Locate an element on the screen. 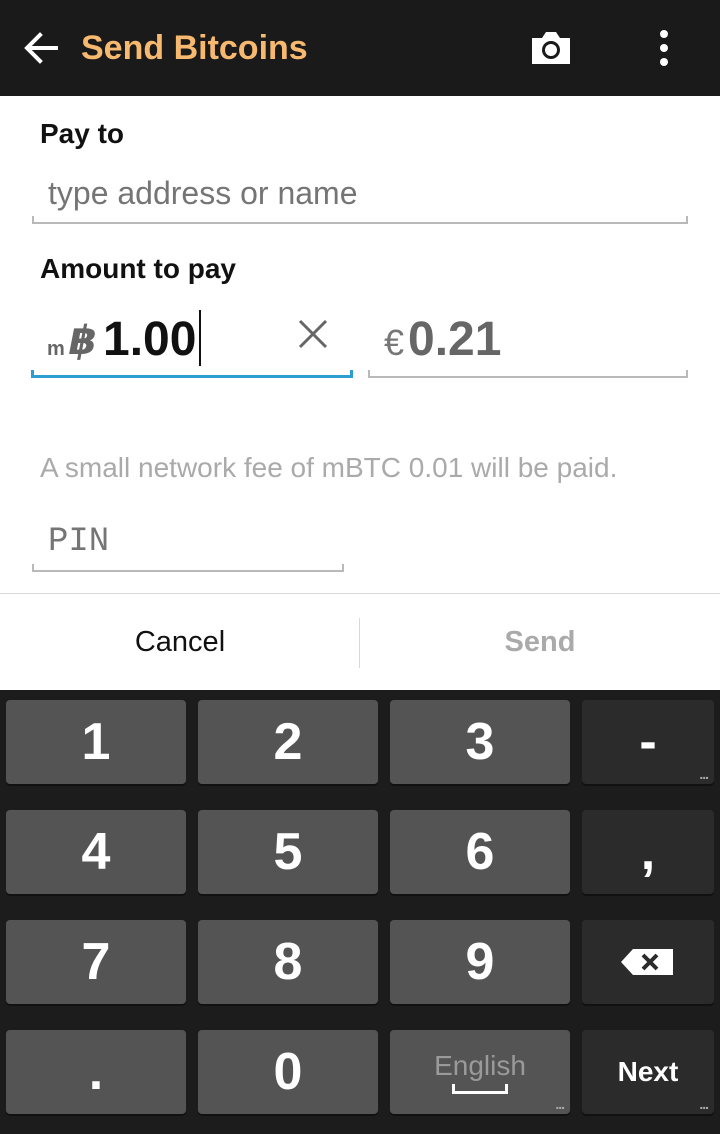 The height and width of the screenshot is (1134, 720). address-input is located at coordinates (358, 193).